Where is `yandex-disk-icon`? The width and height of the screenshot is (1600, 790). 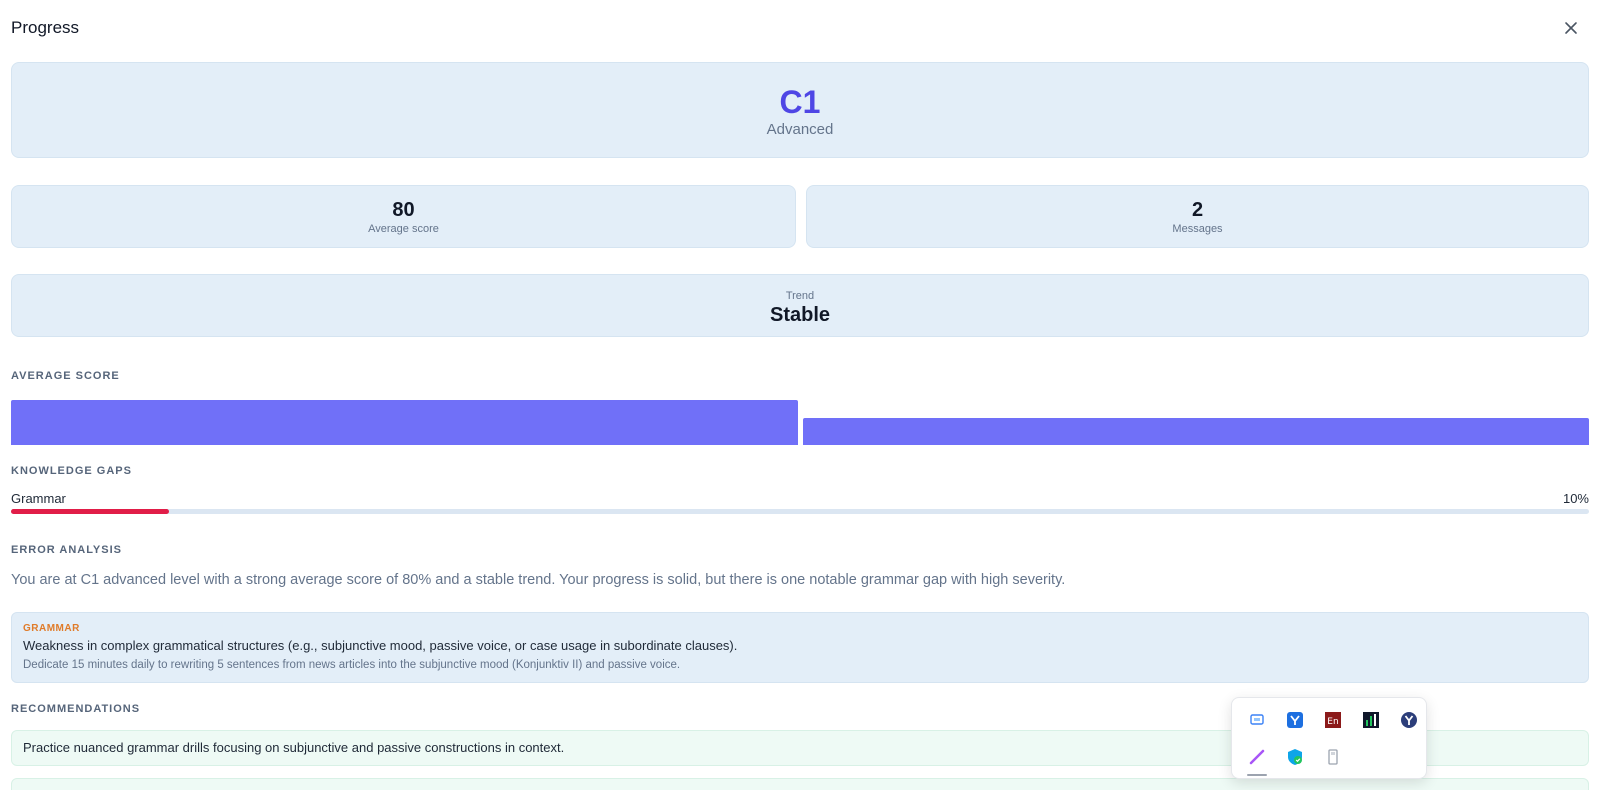
yandex-disk-icon is located at coordinates (1295, 720).